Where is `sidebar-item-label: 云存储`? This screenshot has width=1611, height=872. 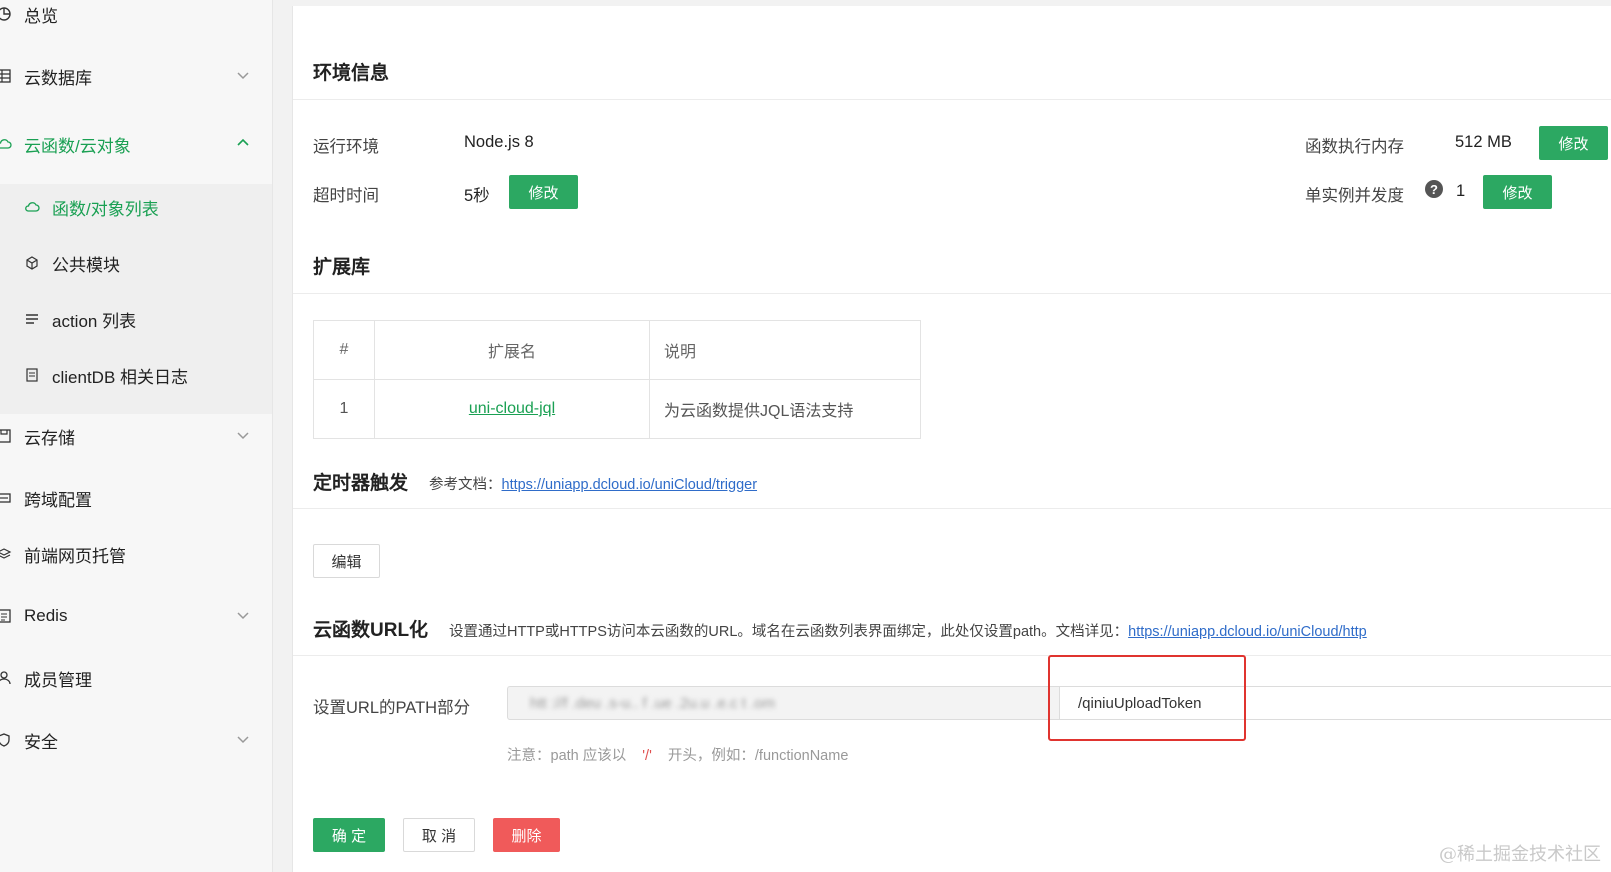
sidebar-item-label: 云存储 is located at coordinates (49, 438).